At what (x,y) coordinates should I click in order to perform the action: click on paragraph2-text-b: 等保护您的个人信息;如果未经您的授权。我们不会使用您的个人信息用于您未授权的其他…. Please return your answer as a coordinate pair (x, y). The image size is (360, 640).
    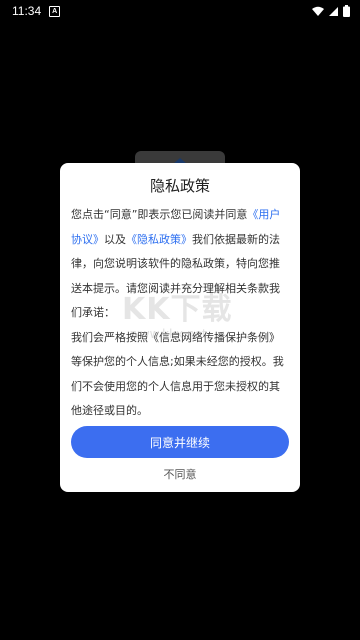
    Looking at the image, I should click on (177, 386).